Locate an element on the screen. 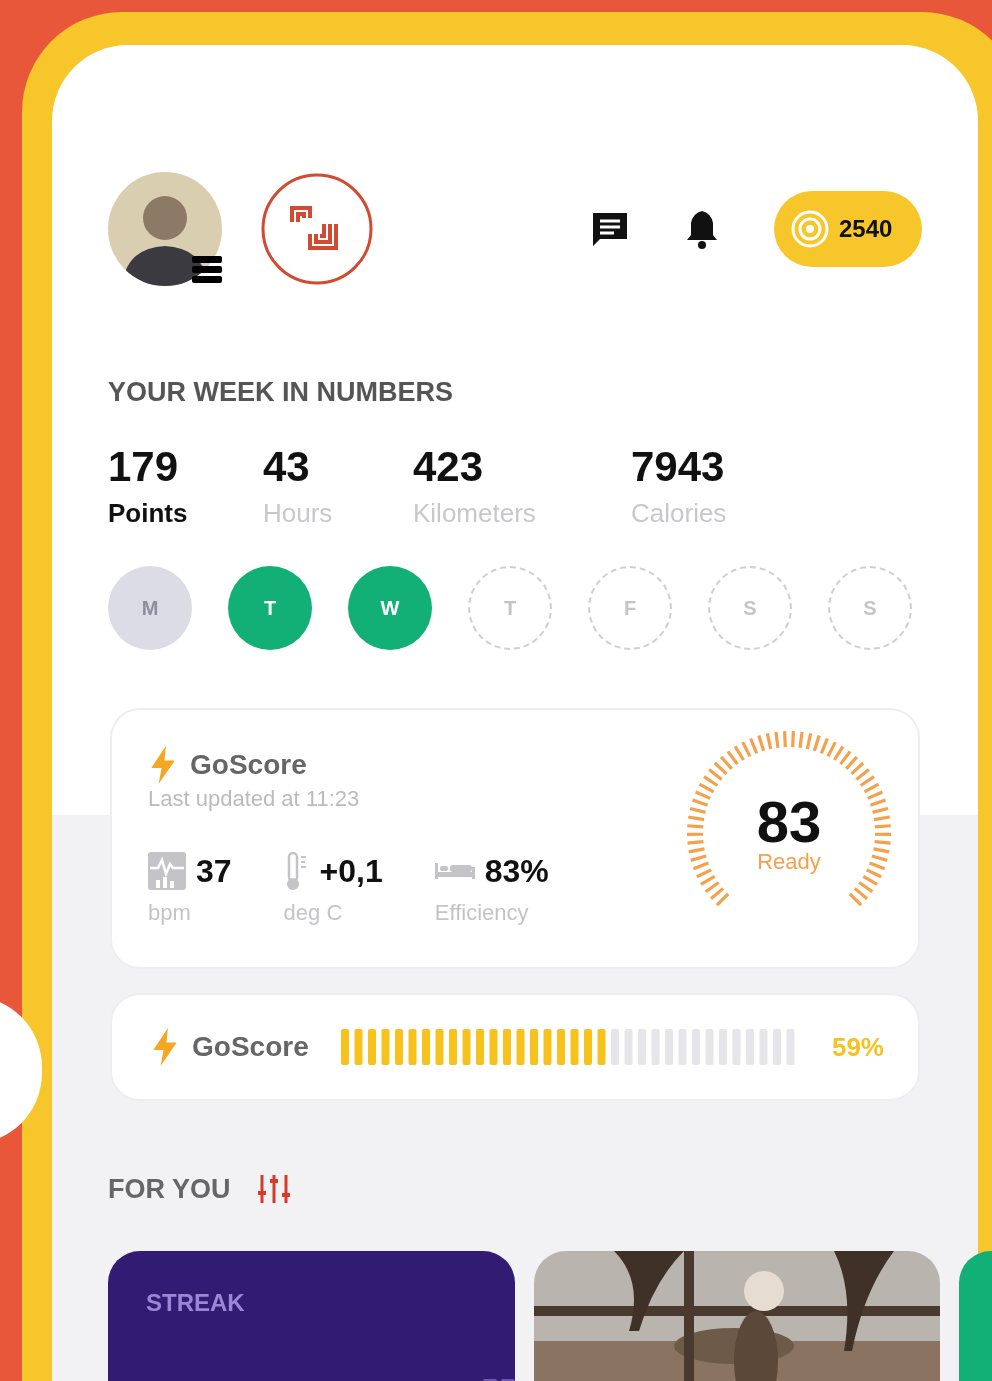 The image size is (992, 1381). metric-unit: bpm is located at coordinates (170, 913).